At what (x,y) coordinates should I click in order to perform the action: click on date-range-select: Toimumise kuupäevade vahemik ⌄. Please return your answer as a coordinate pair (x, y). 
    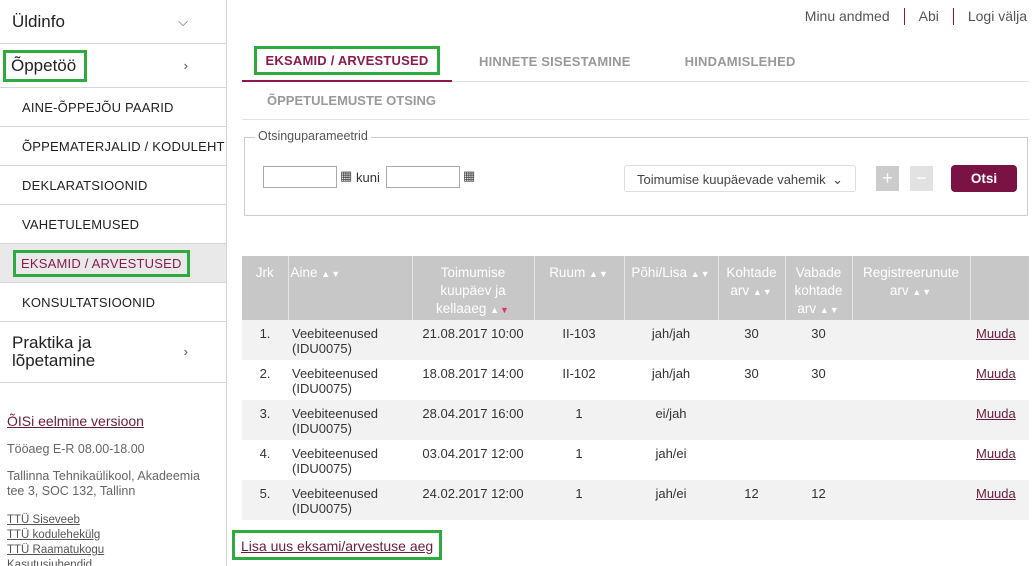
    Looking at the image, I should click on (740, 178).